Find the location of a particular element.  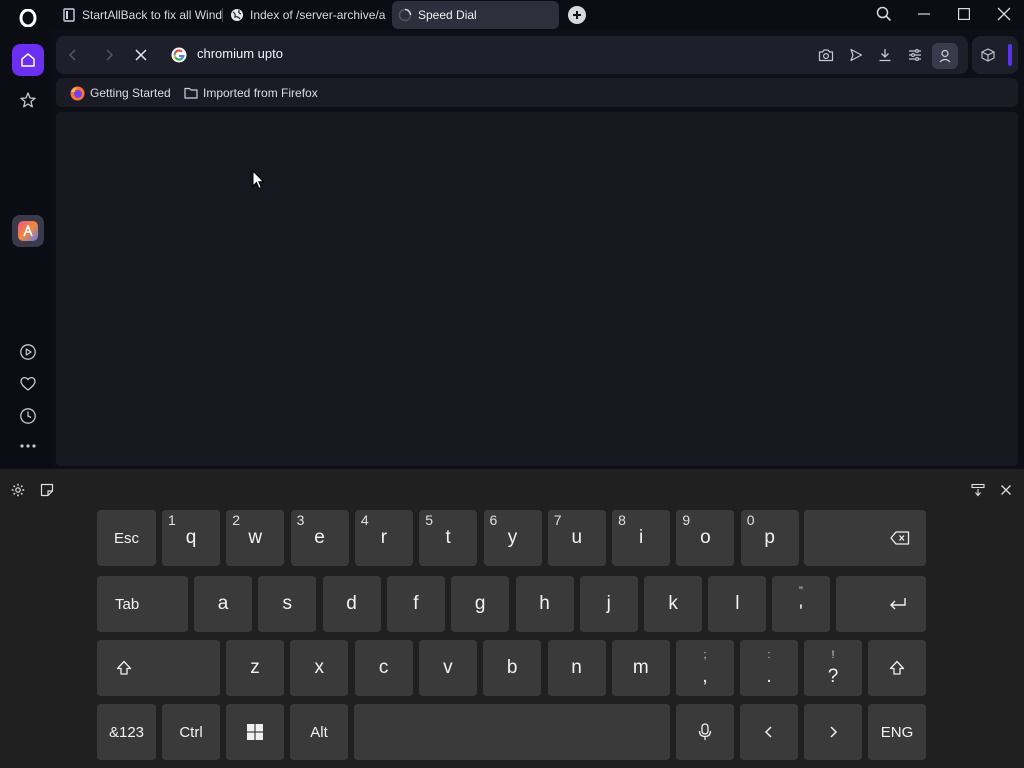

key-alt-label: 1 is located at coordinates (172, 520).